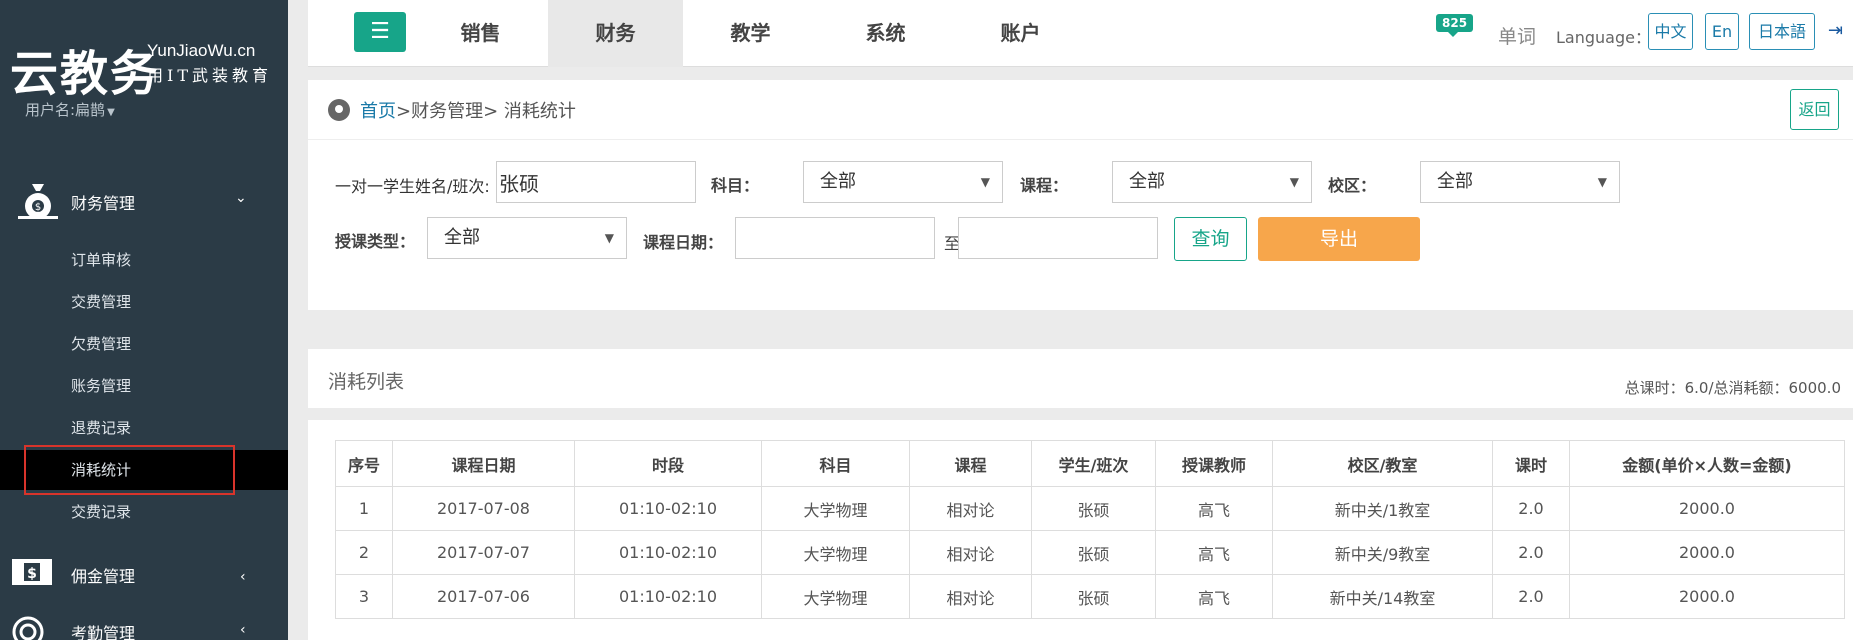 The image size is (1853, 640). Describe the element at coordinates (1044, 185) in the screenshot. I see `course-label: 课程：` at that location.